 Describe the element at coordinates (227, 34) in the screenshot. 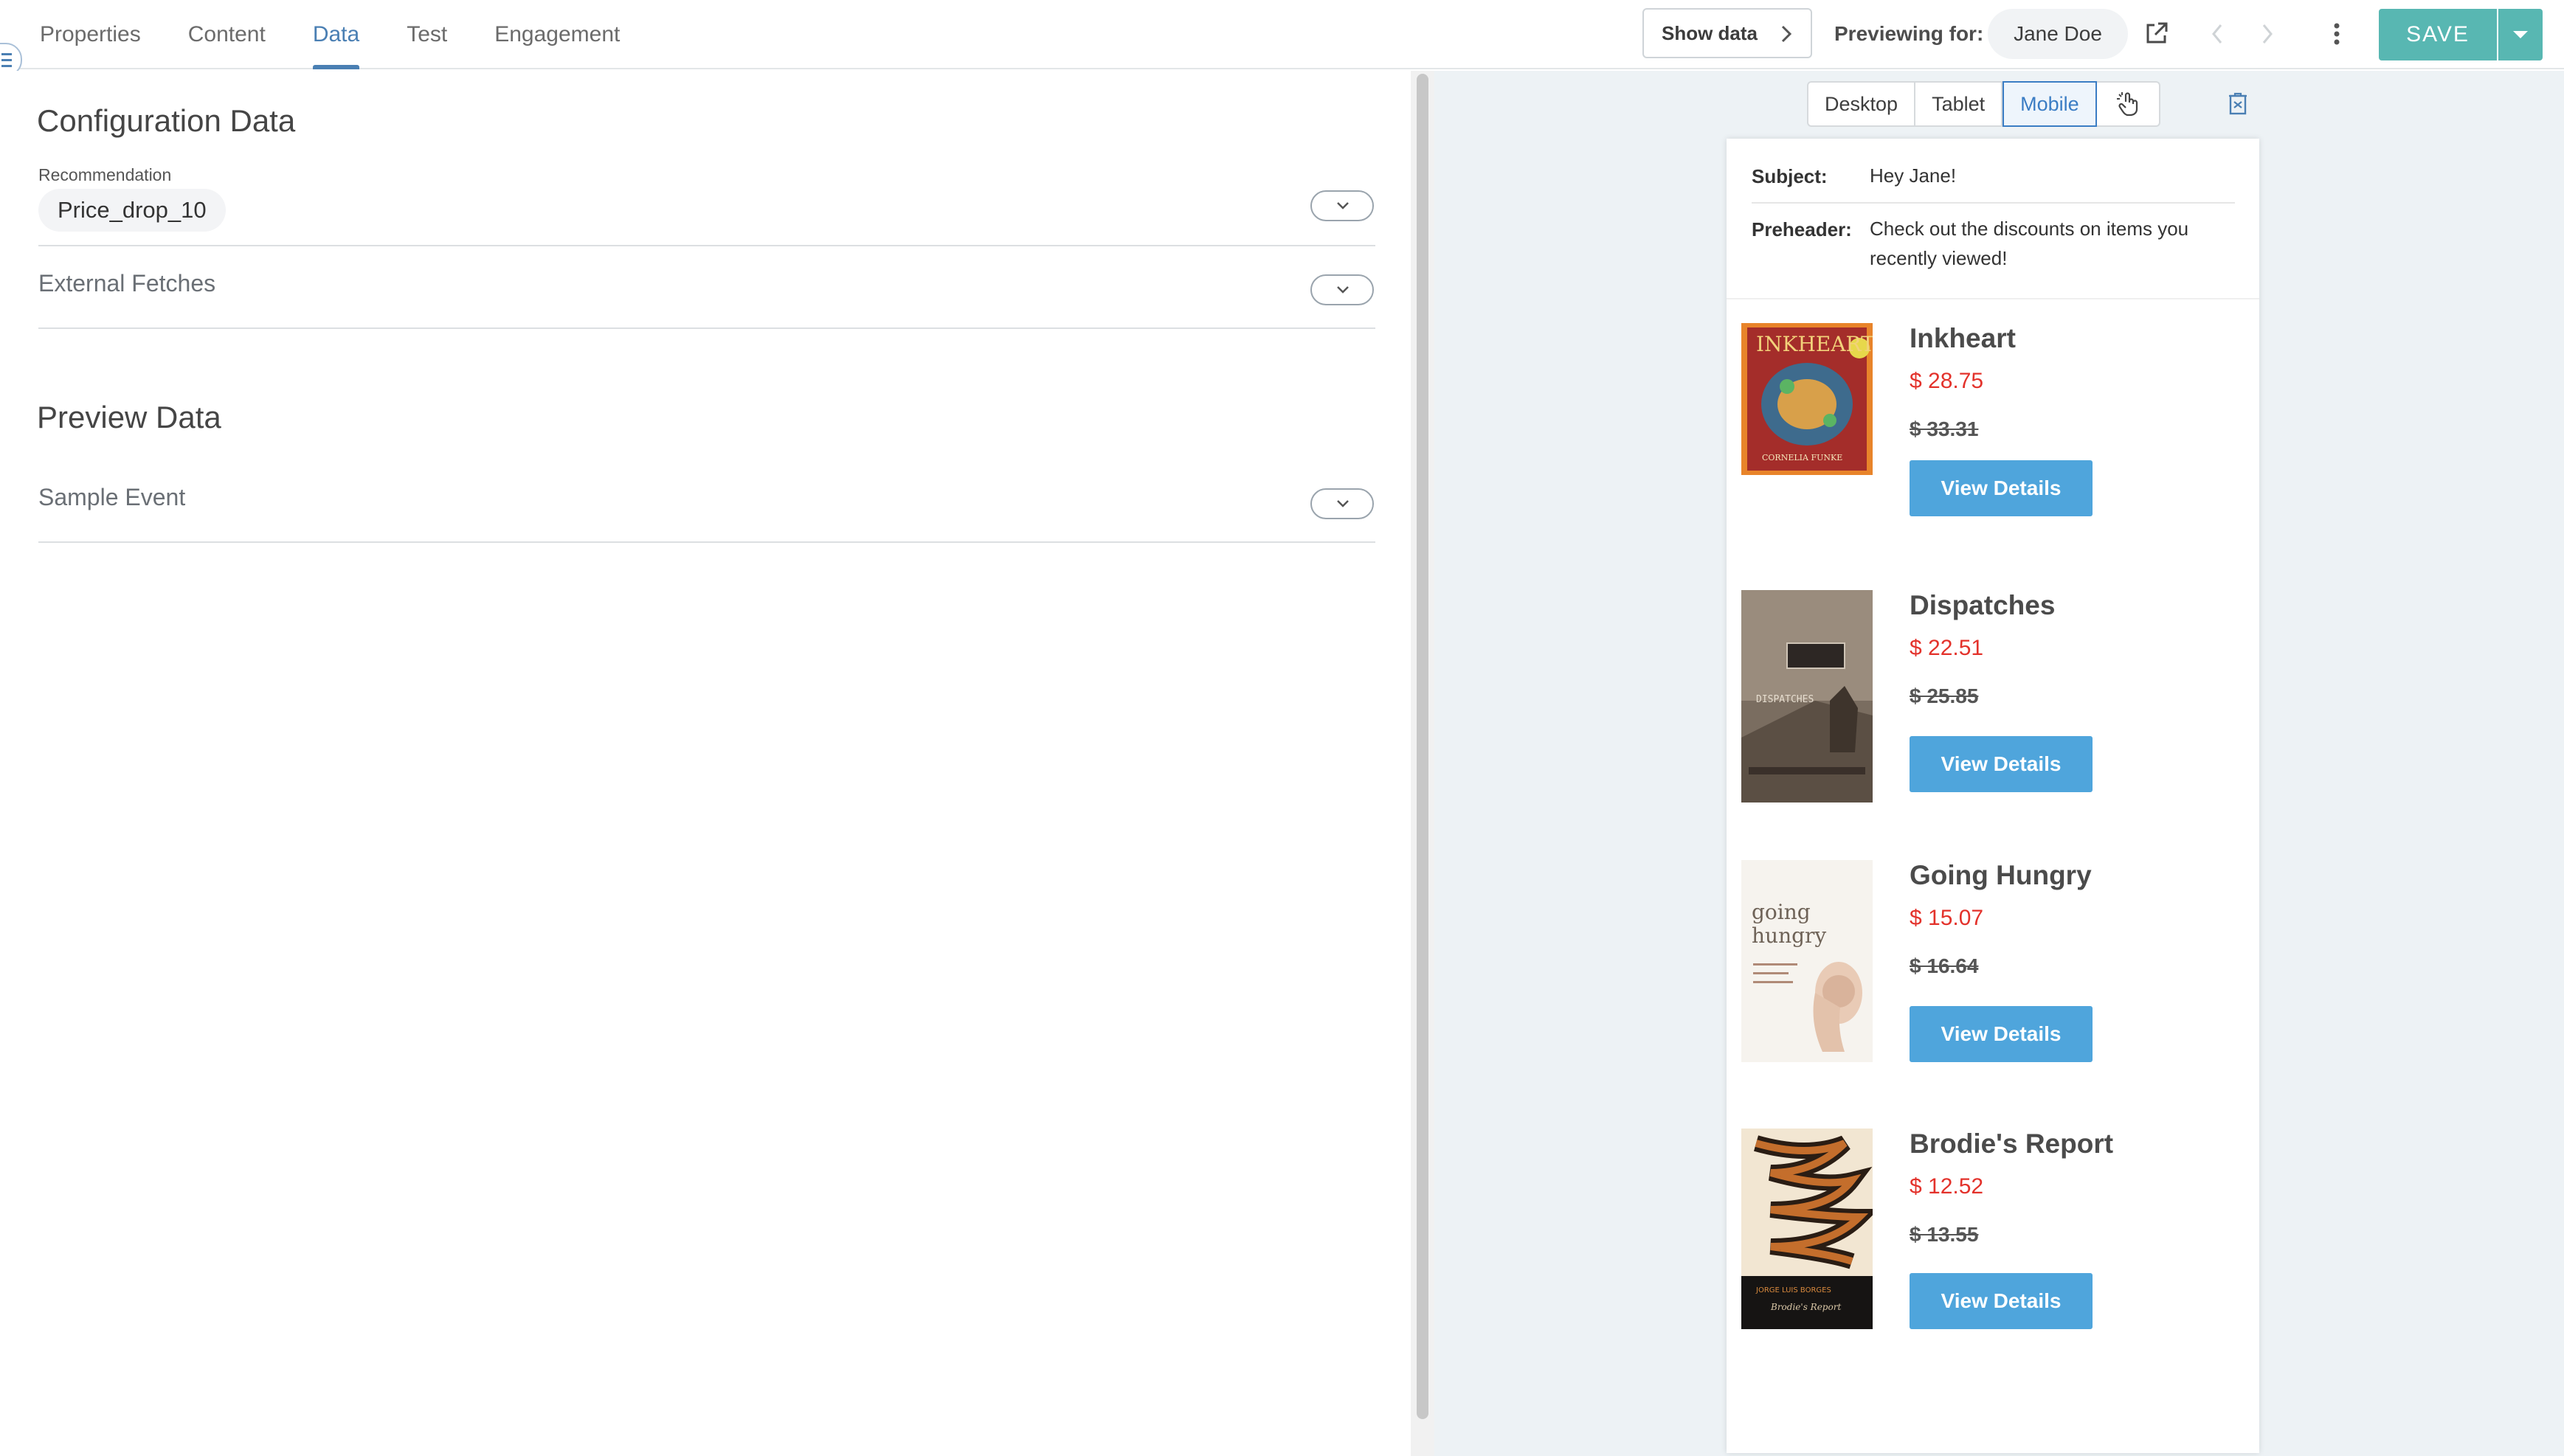

I see `tab-content: Content` at that location.